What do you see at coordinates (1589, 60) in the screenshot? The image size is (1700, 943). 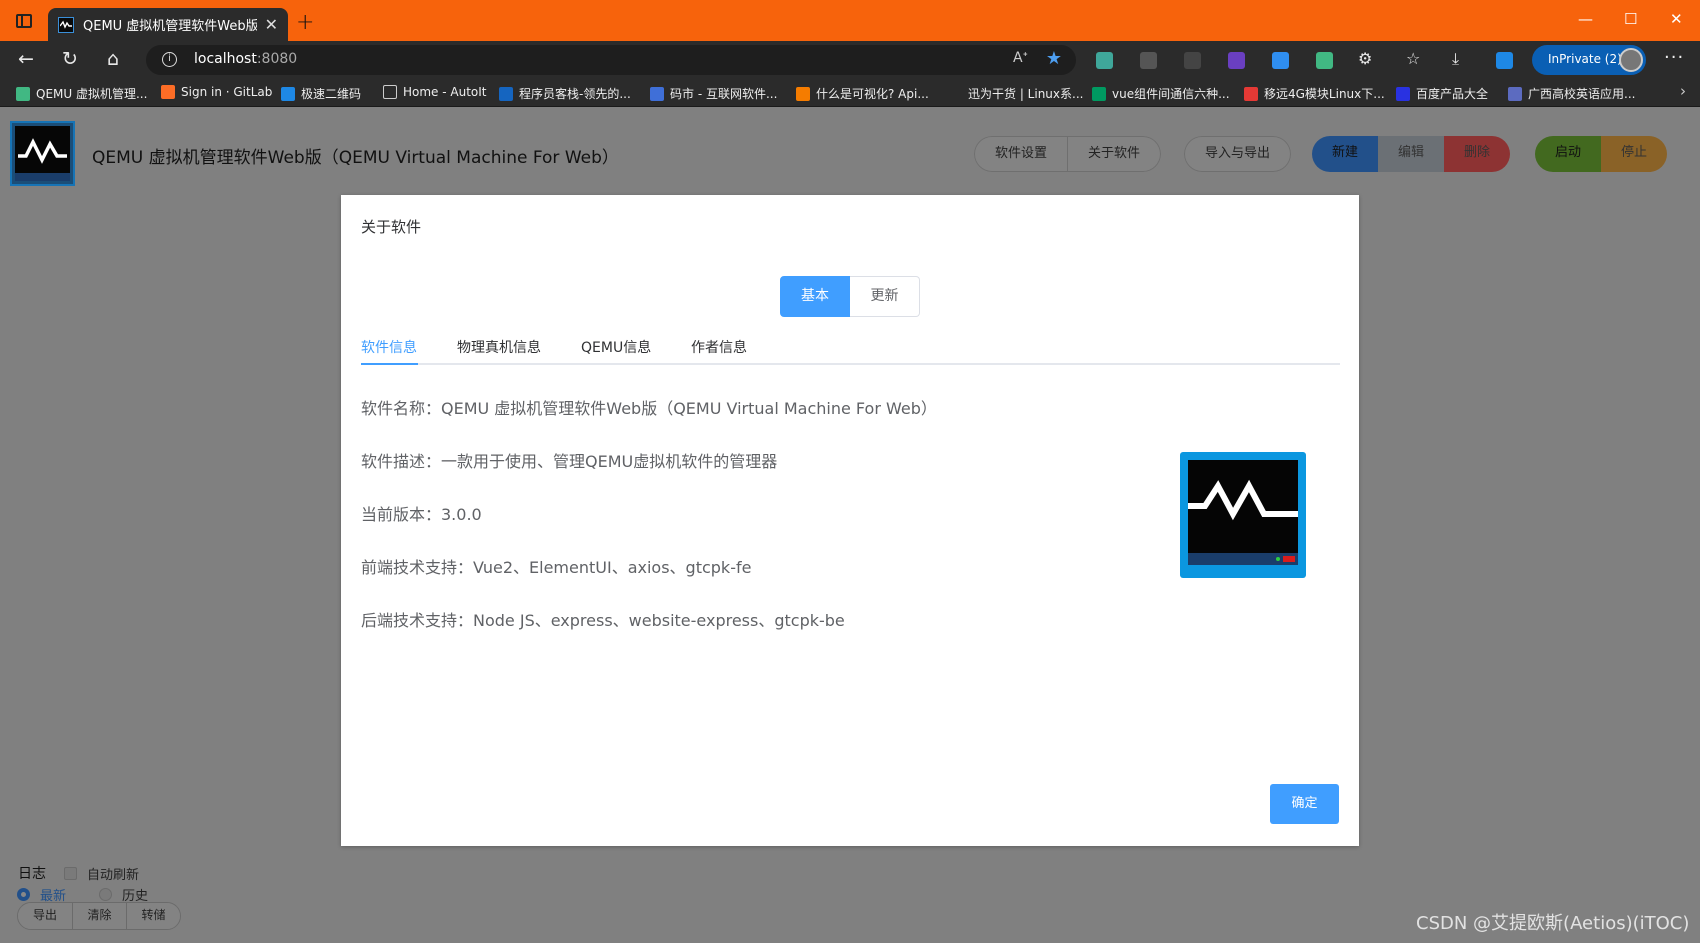 I see `inprivate-button: InPrivate (2)` at bounding box center [1589, 60].